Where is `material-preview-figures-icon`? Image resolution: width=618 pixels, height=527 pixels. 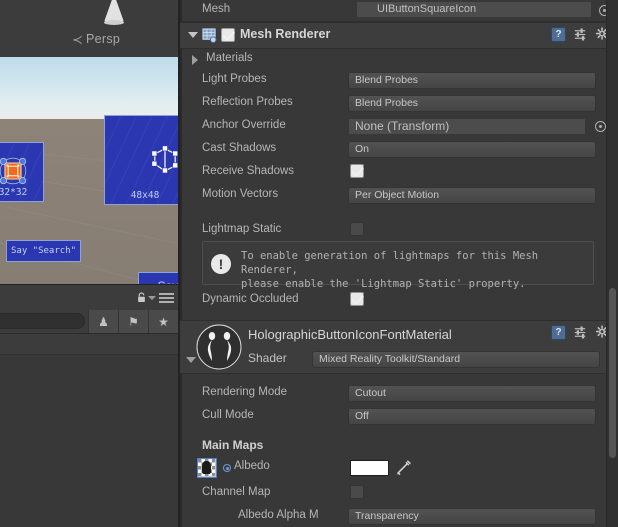 material-preview-figures-icon is located at coordinates (219, 347).